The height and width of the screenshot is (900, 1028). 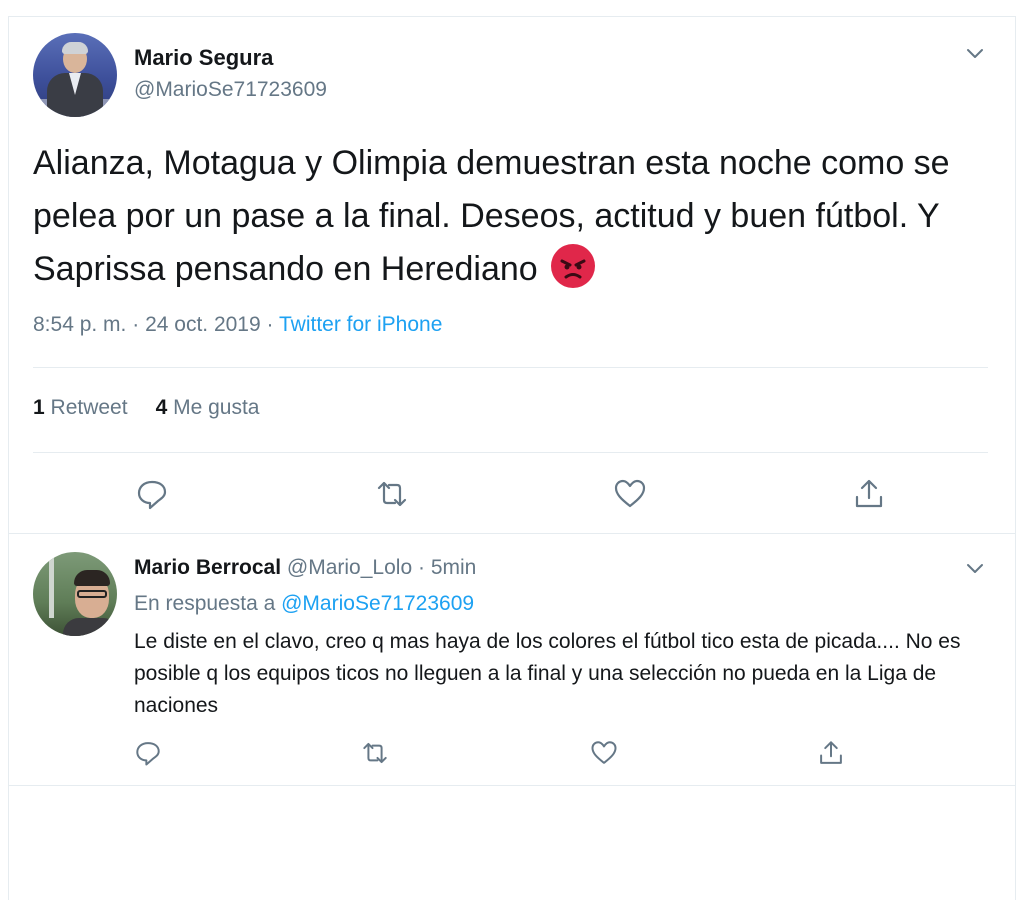 I want to click on retweet-label: Retweet, so click(x=89, y=407).